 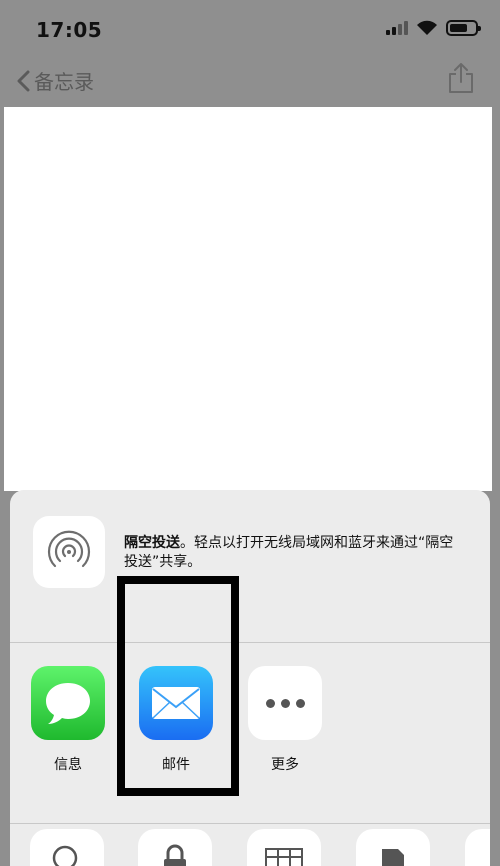 I want to click on app-messages: 信息, so click(x=68, y=720).